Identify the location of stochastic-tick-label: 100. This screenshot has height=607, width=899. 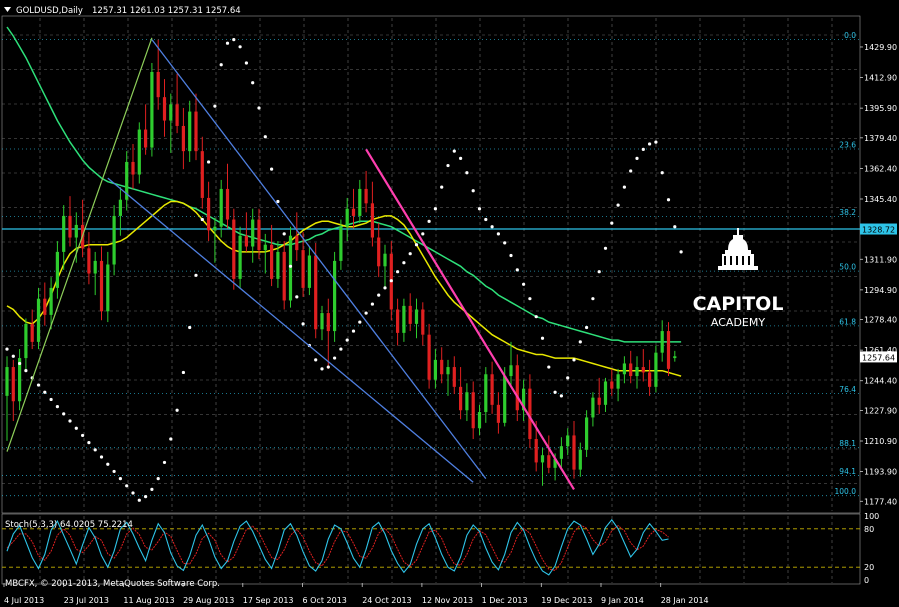
(871, 516).